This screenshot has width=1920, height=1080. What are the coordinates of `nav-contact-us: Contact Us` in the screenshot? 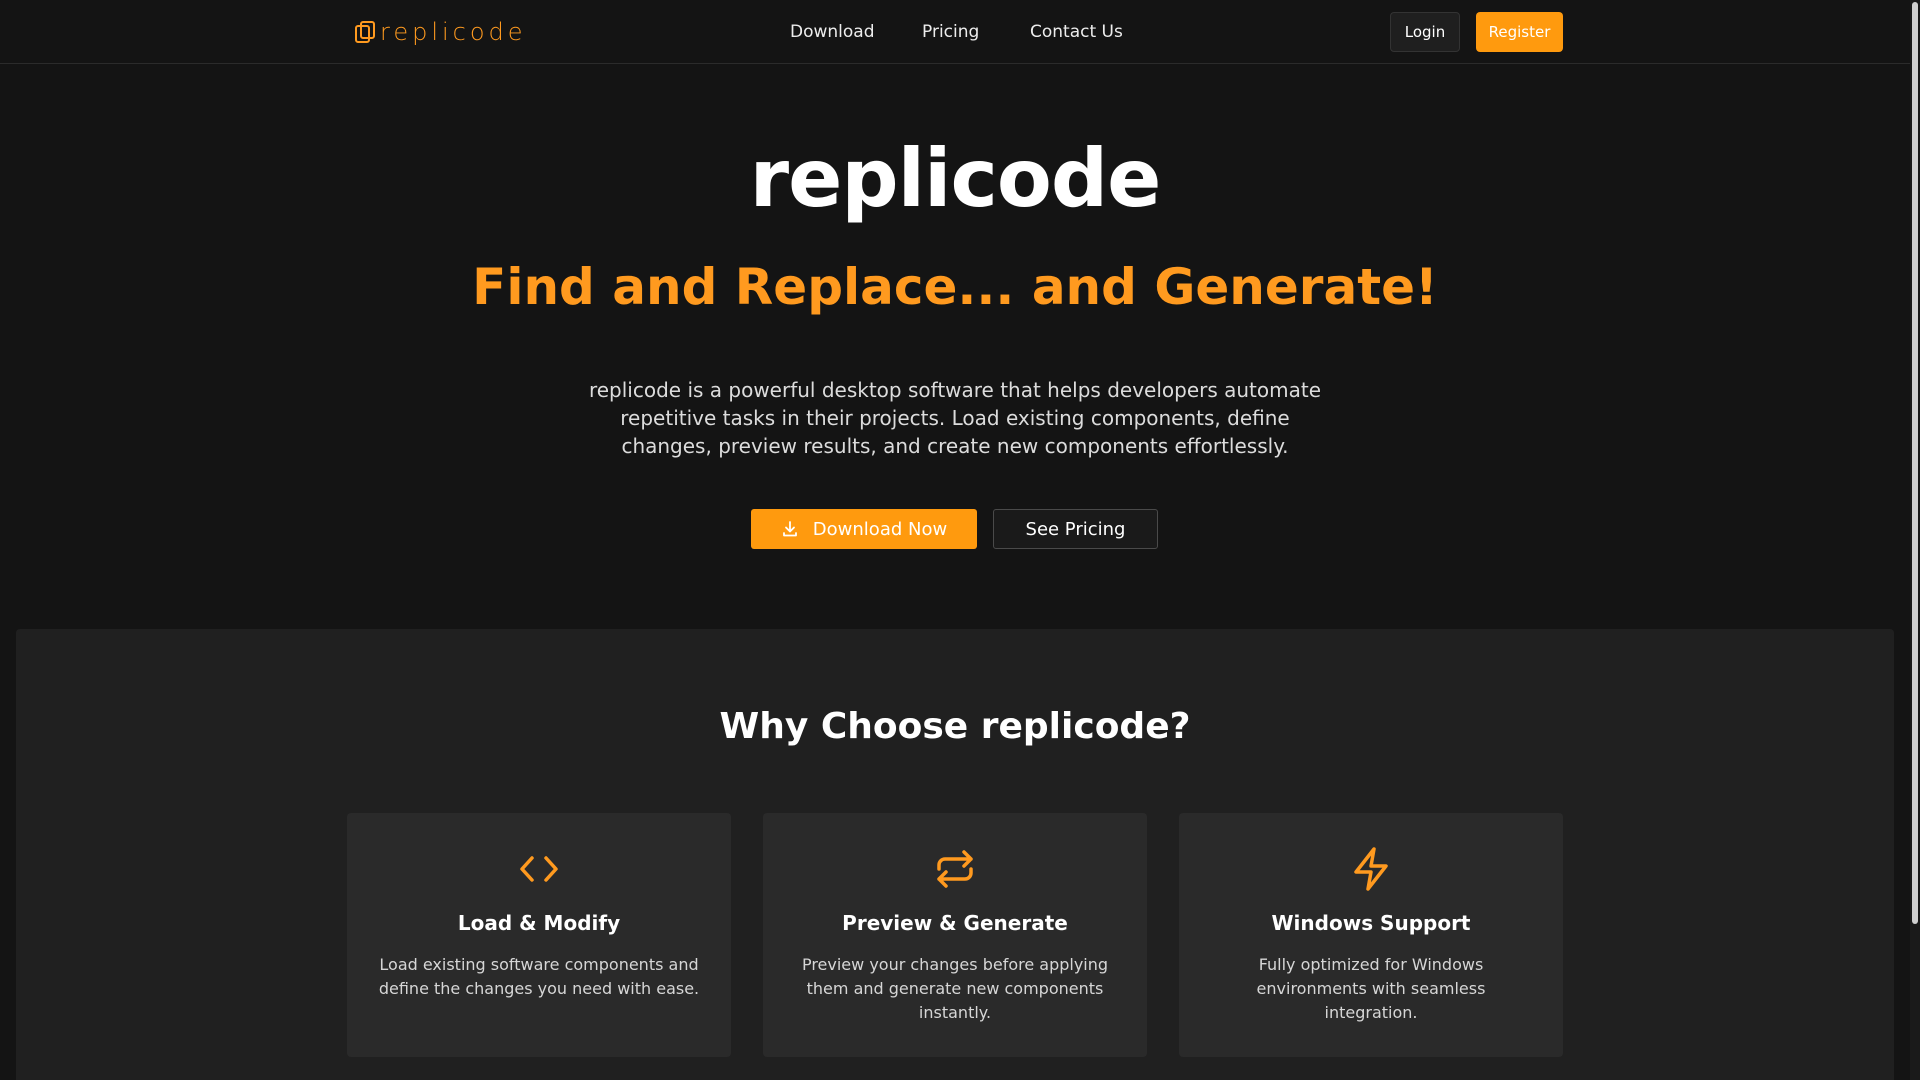 It's located at (1076, 32).